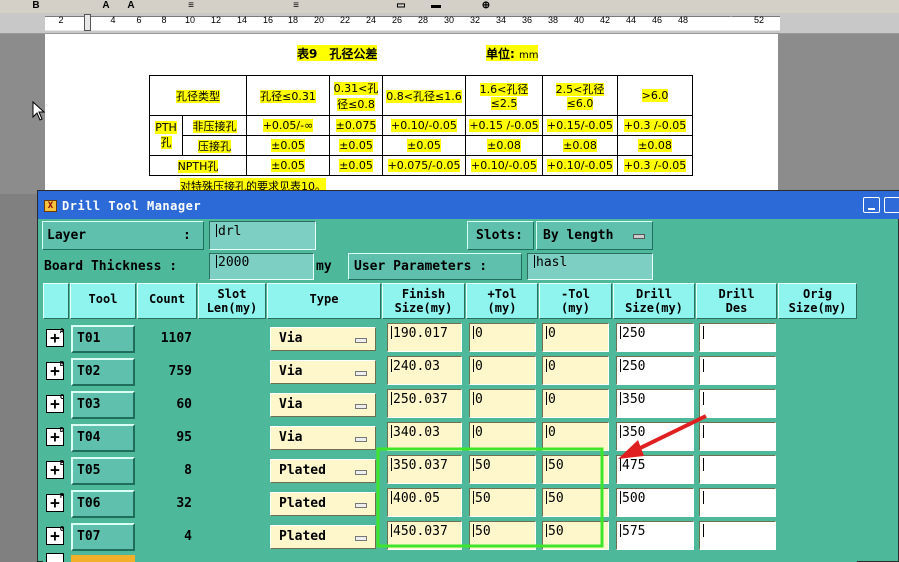  What do you see at coordinates (55, 370) in the screenshot?
I see `row-expand-icon: + B` at bounding box center [55, 370].